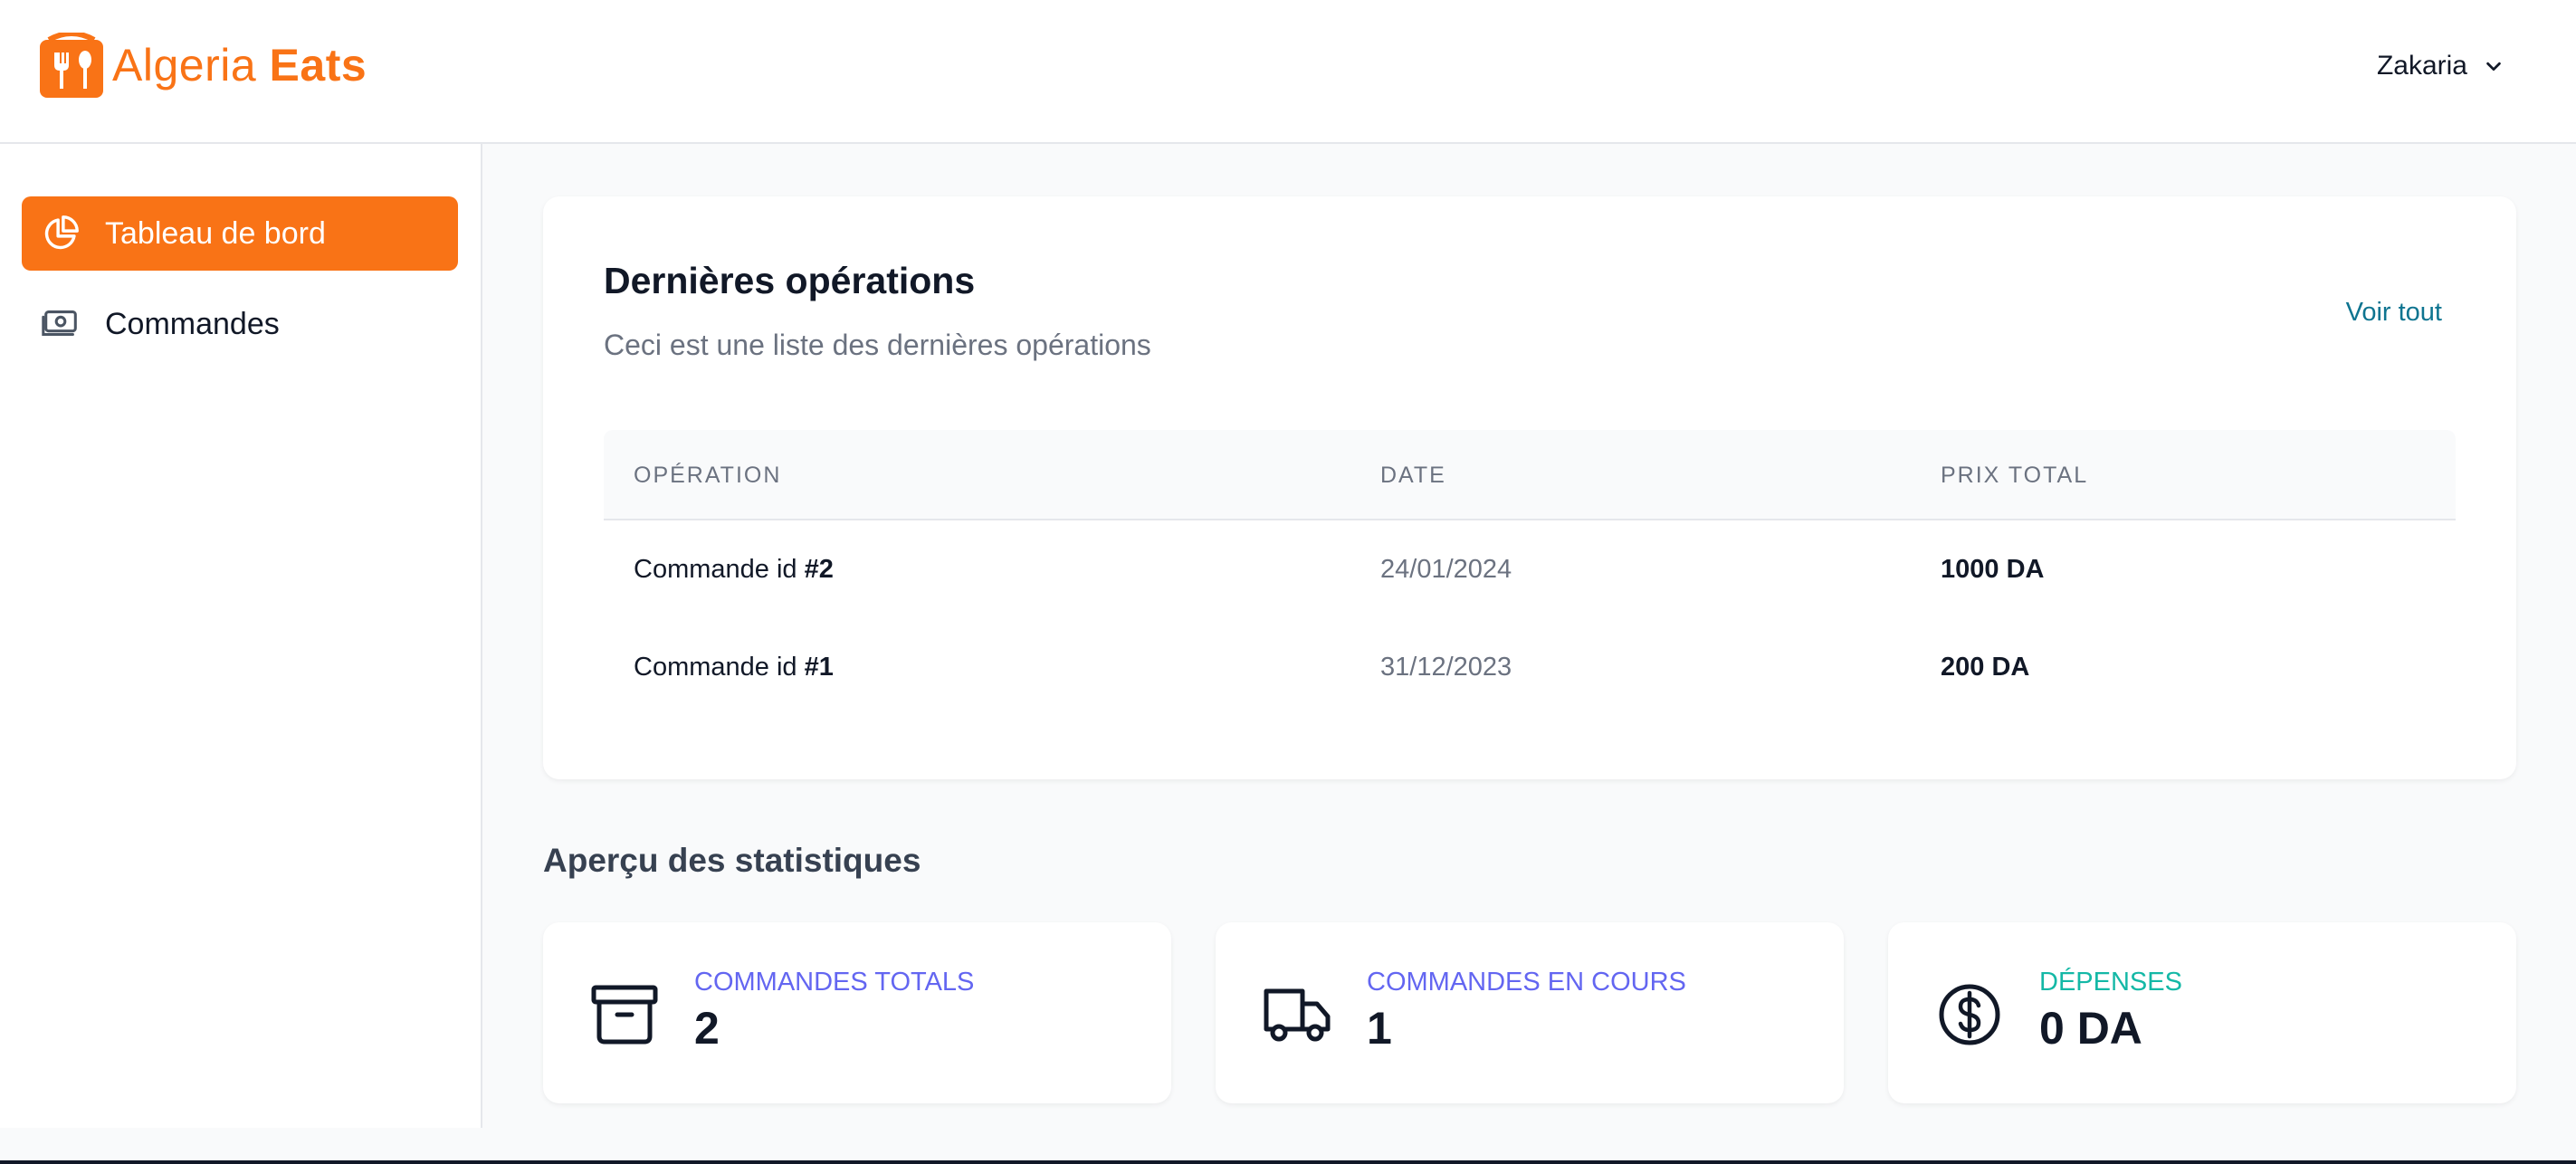  What do you see at coordinates (1993, 569) in the screenshot?
I see `price-cell: 1000 DA` at bounding box center [1993, 569].